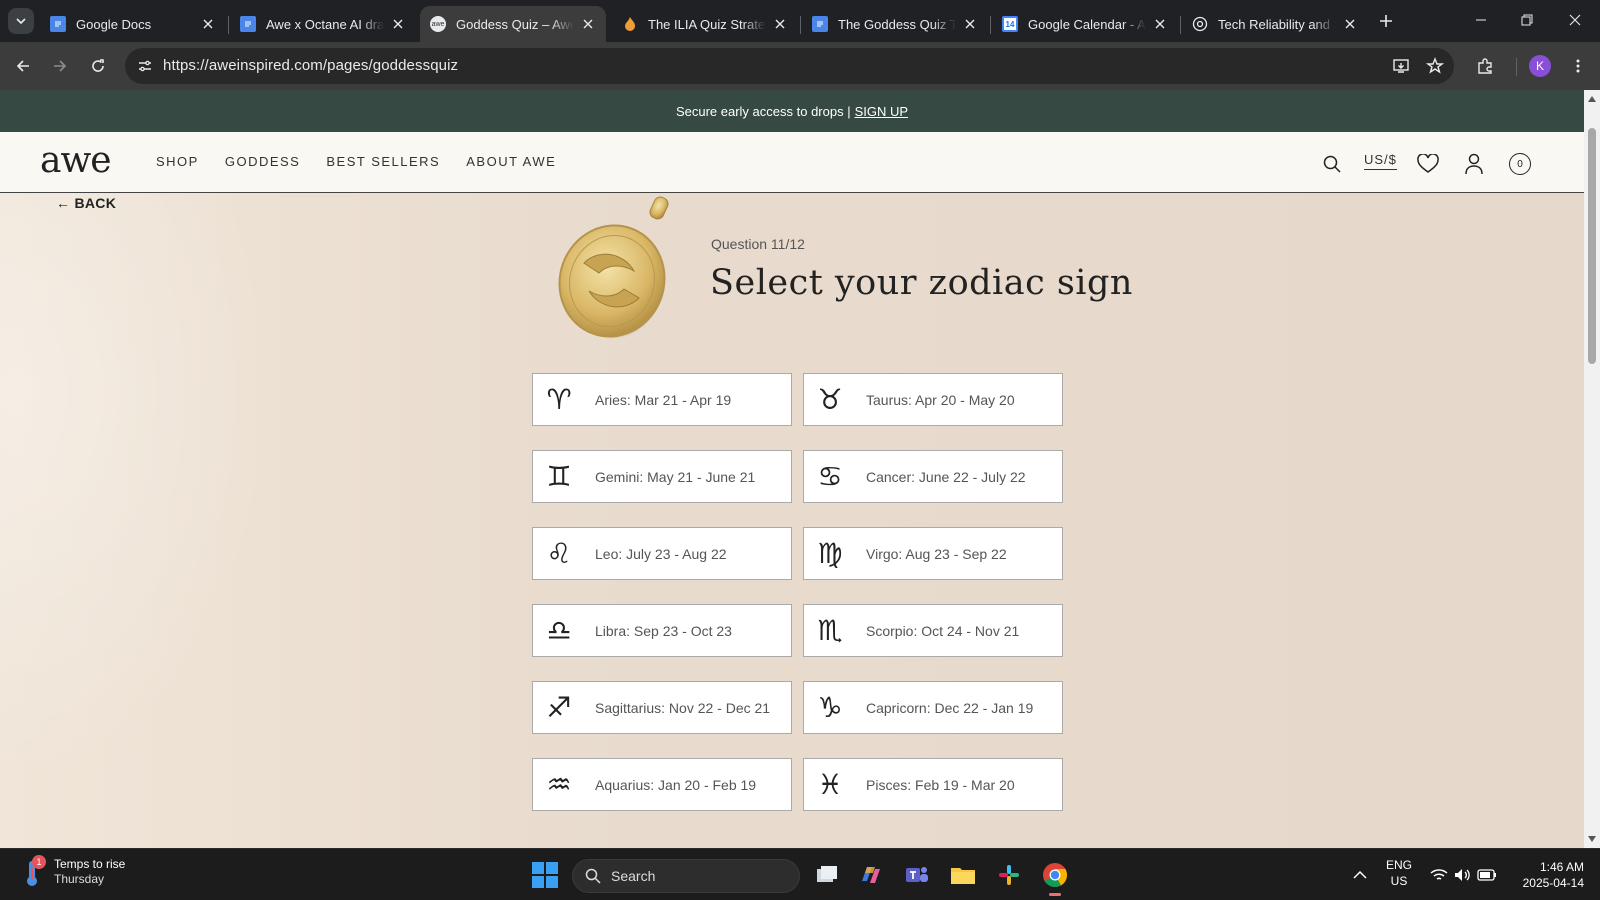 Image resolution: width=1600 pixels, height=900 pixels. I want to click on chevron-down-icon, so click(21, 21).